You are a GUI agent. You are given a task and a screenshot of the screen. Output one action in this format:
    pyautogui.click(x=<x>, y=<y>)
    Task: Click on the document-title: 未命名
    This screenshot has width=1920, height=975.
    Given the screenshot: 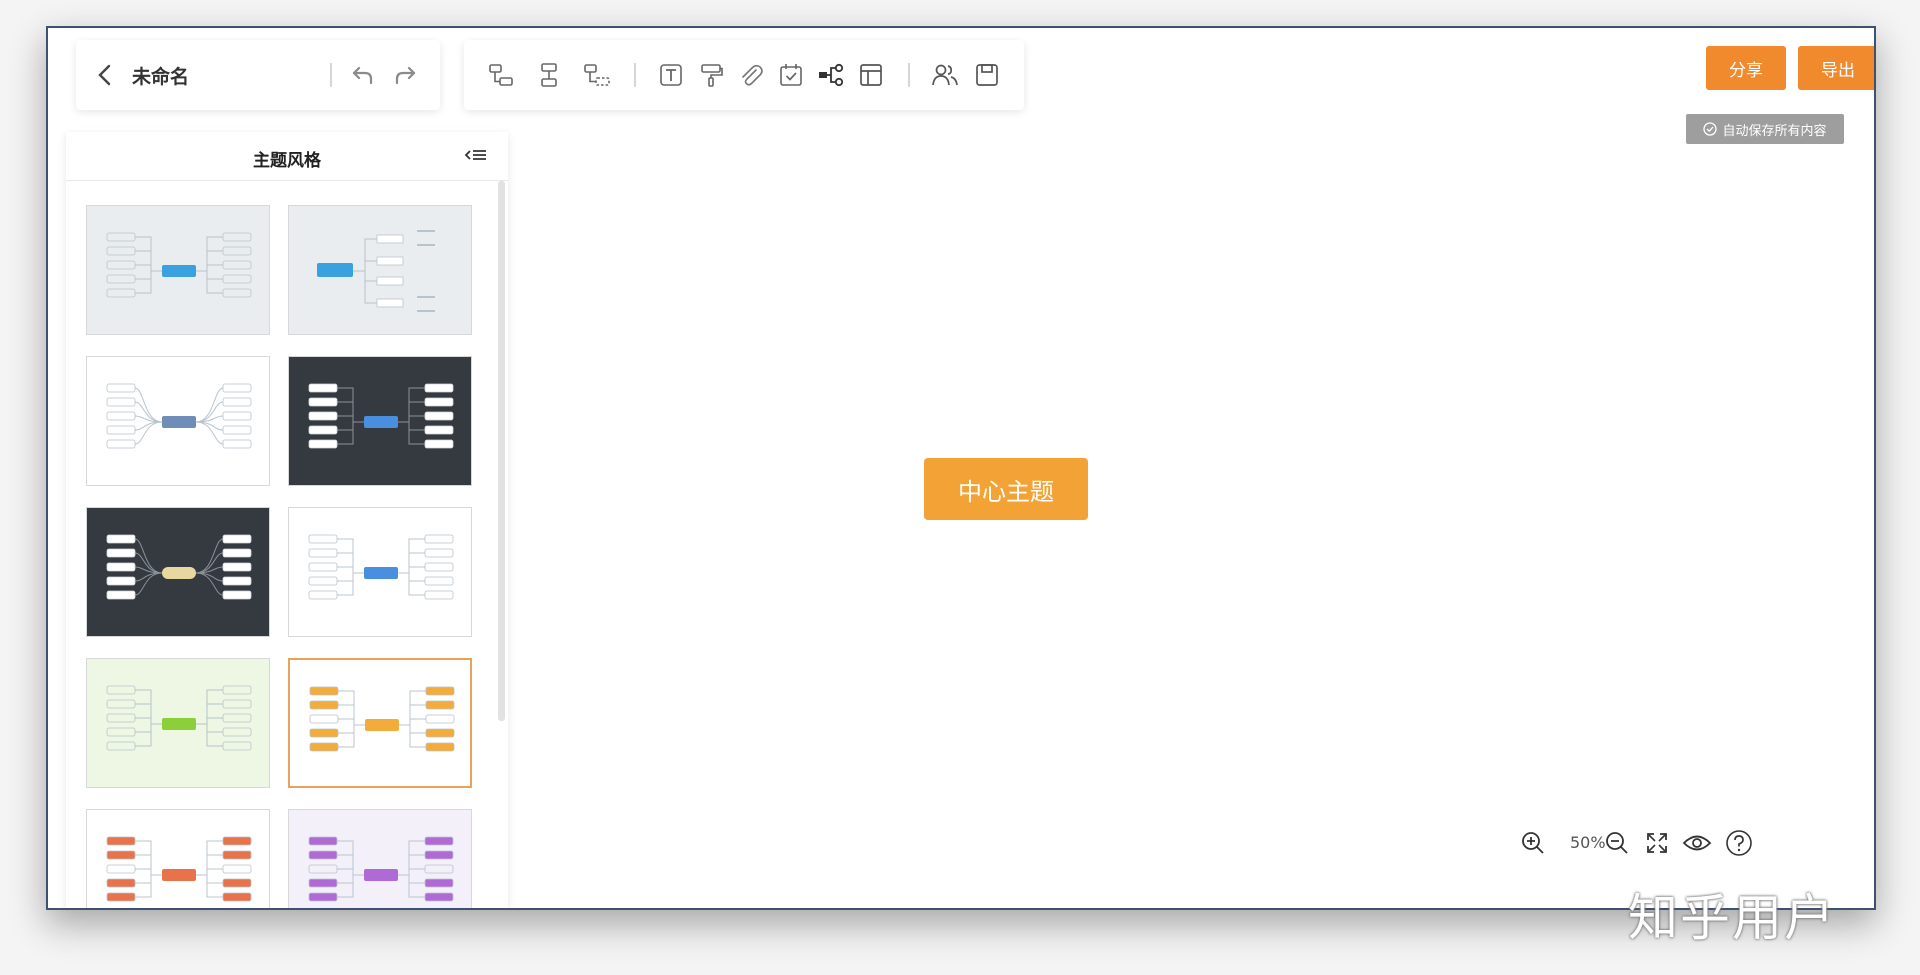 What is the action you would take?
    pyautogui.click(x=160, y=75)
    